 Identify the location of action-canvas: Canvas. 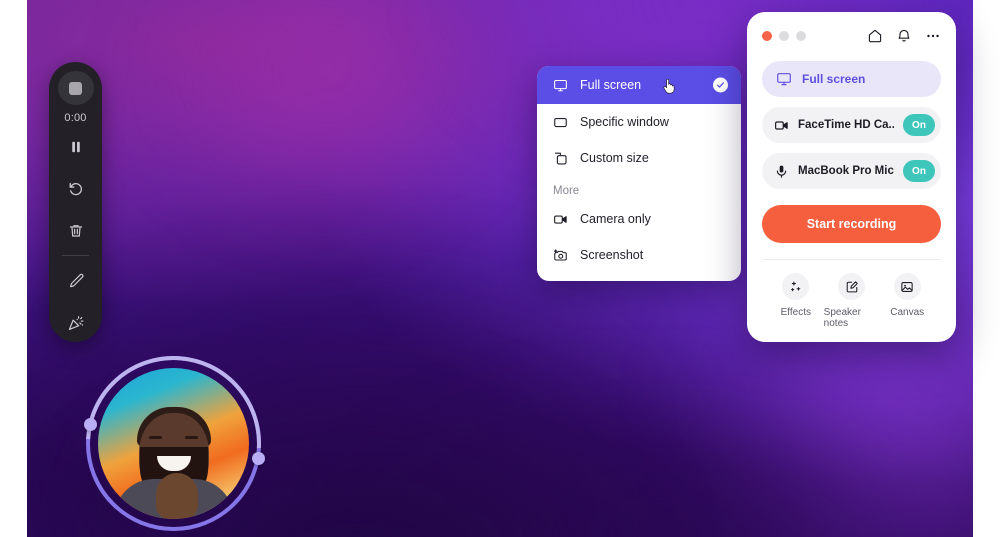
(907, 301).